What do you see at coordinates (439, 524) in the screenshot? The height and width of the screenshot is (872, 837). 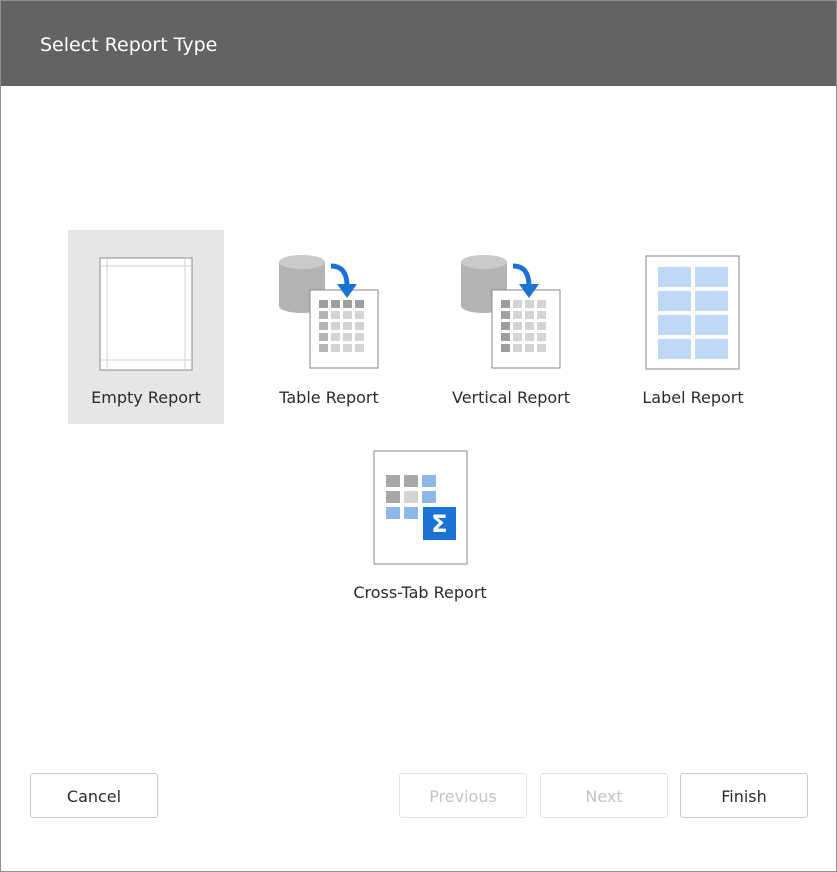 I see `svg-text: Σ` at bounding box center [439, 524].